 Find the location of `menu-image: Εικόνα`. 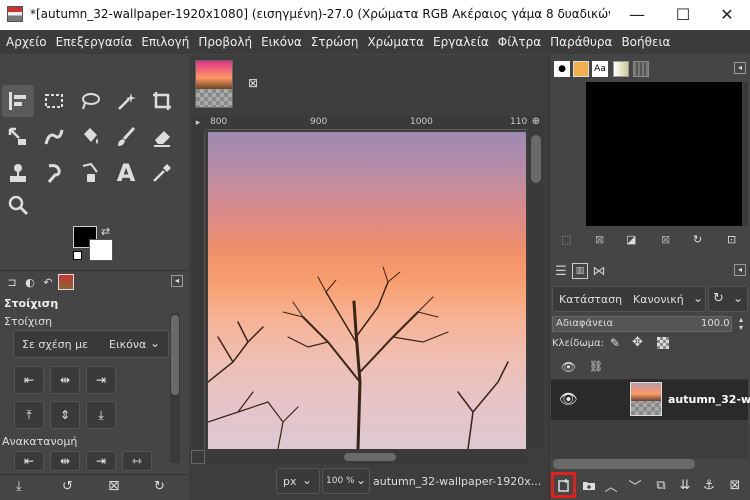

menu-image: Εικόνα is located at coordinates (281, 42).